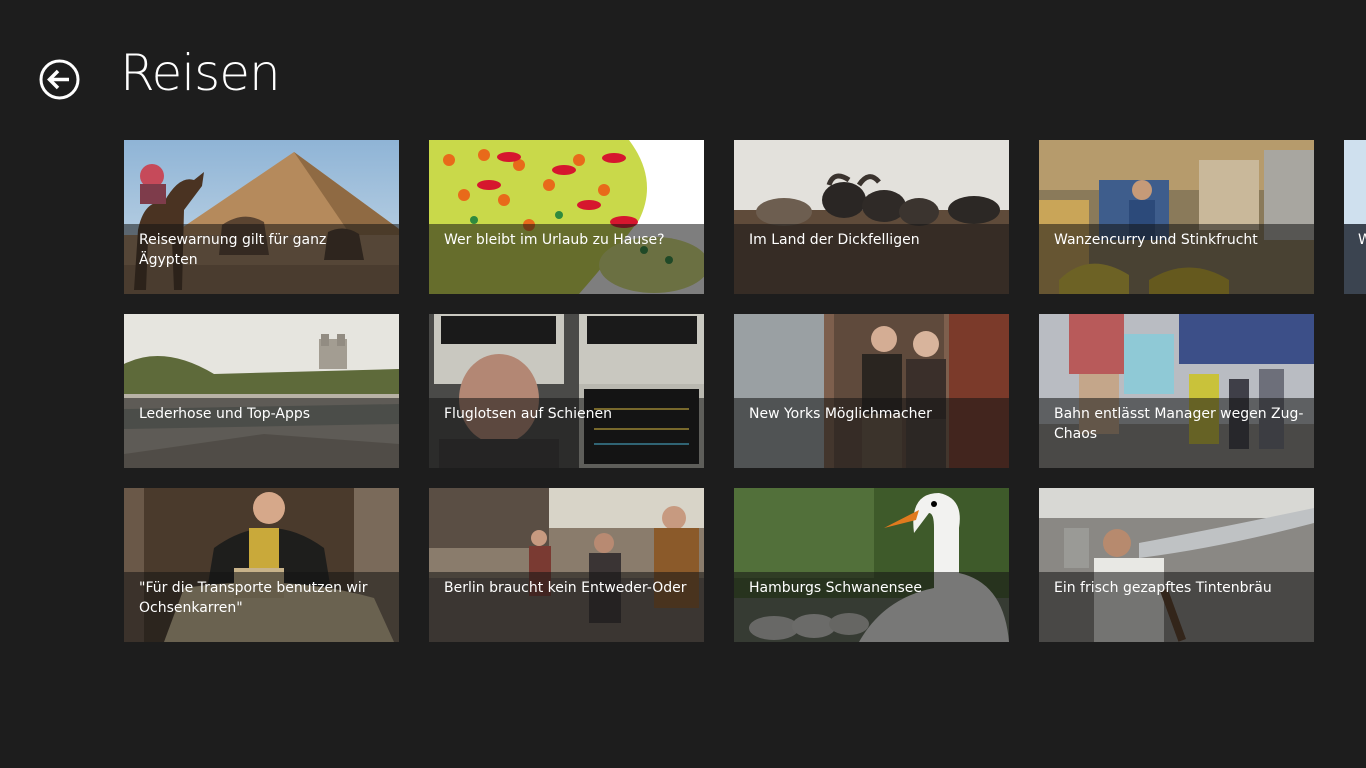 Image resolution: width=1366 pixels, height=768 pixels. I want to click on article-tile: Fluglotsen auf Schienen, so click(566, 391).